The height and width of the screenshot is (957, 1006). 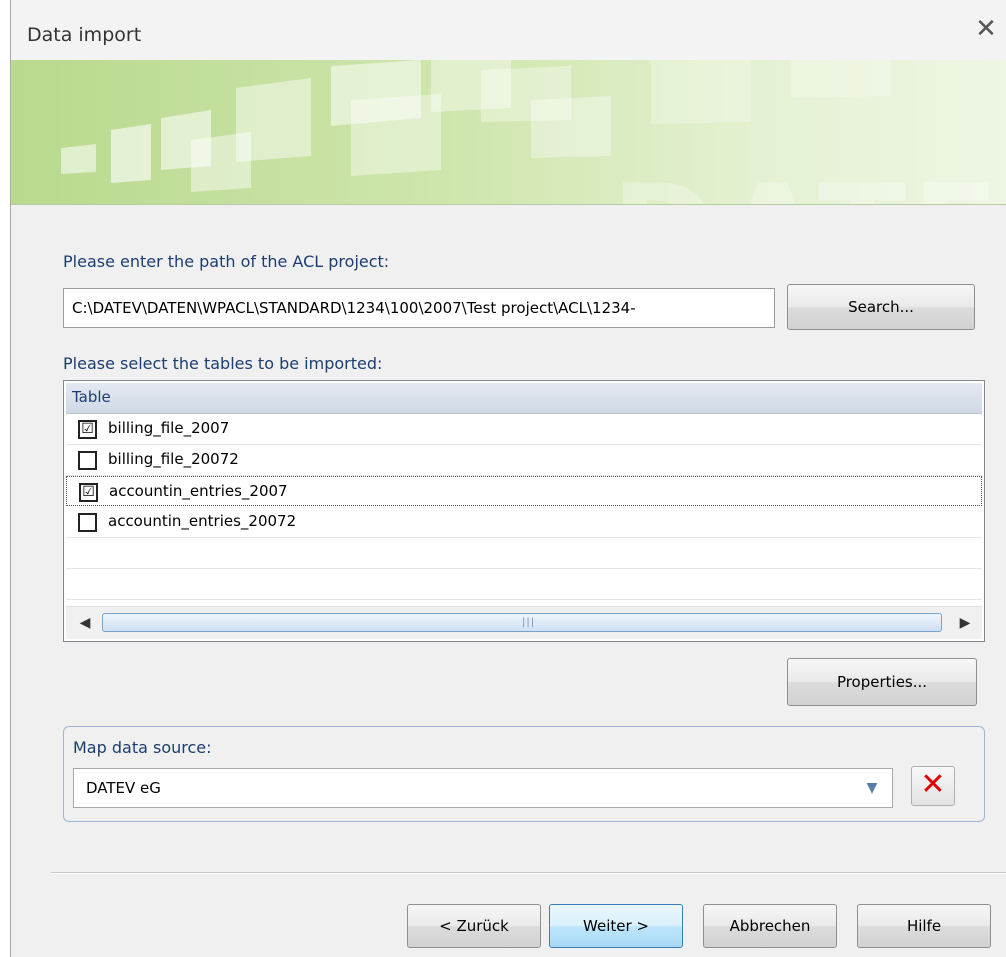 What do you see at coordinates (524, 429) in the screenshot?
I see `list-item: ☑ billing_file_2007` at bounding box center [524, 429].